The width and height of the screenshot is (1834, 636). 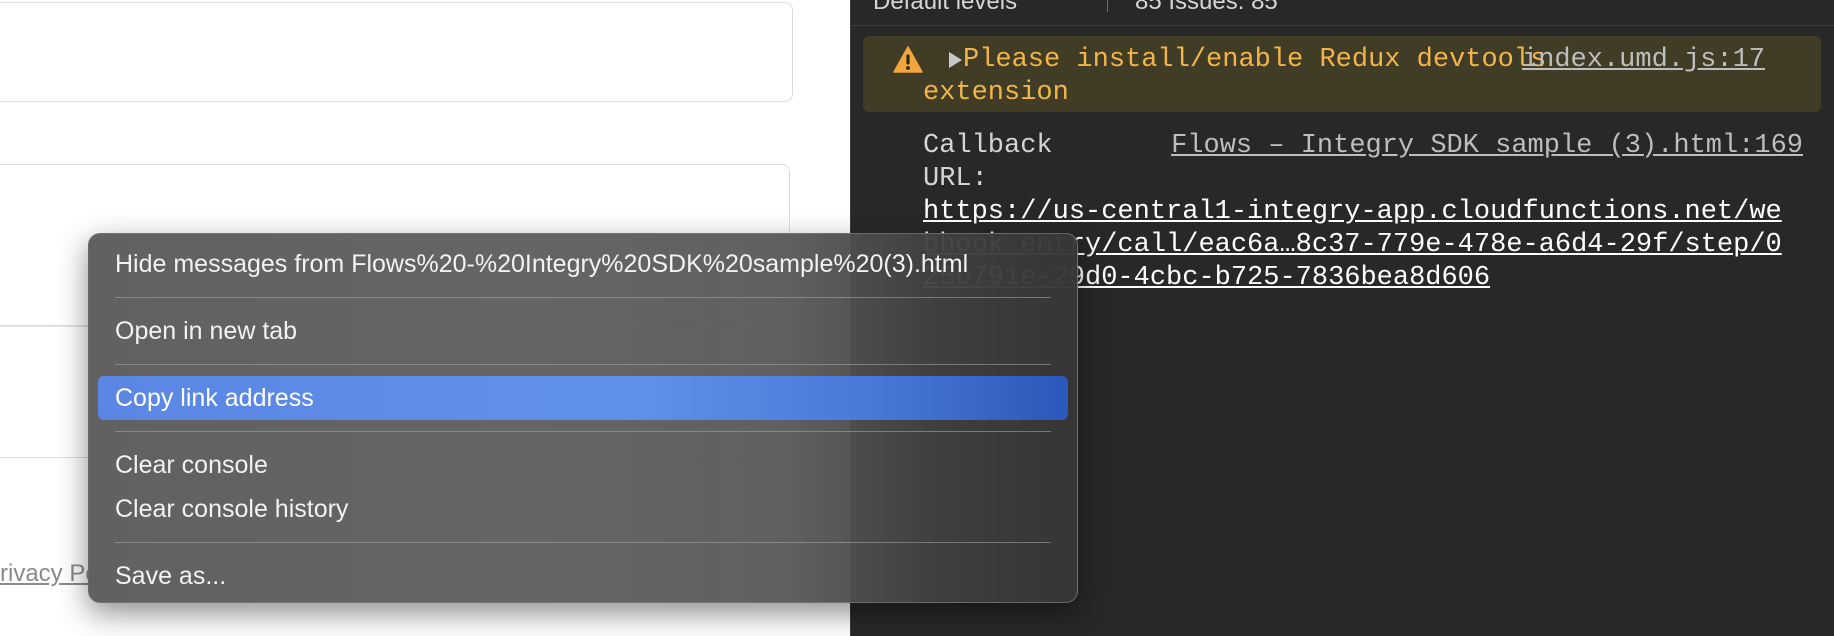 What do you see at coordinates (1342, 13) in the screenshot?
I see `console-toolbar: Default levels 85 Issues: 85` at bounding box center [1342, 13].